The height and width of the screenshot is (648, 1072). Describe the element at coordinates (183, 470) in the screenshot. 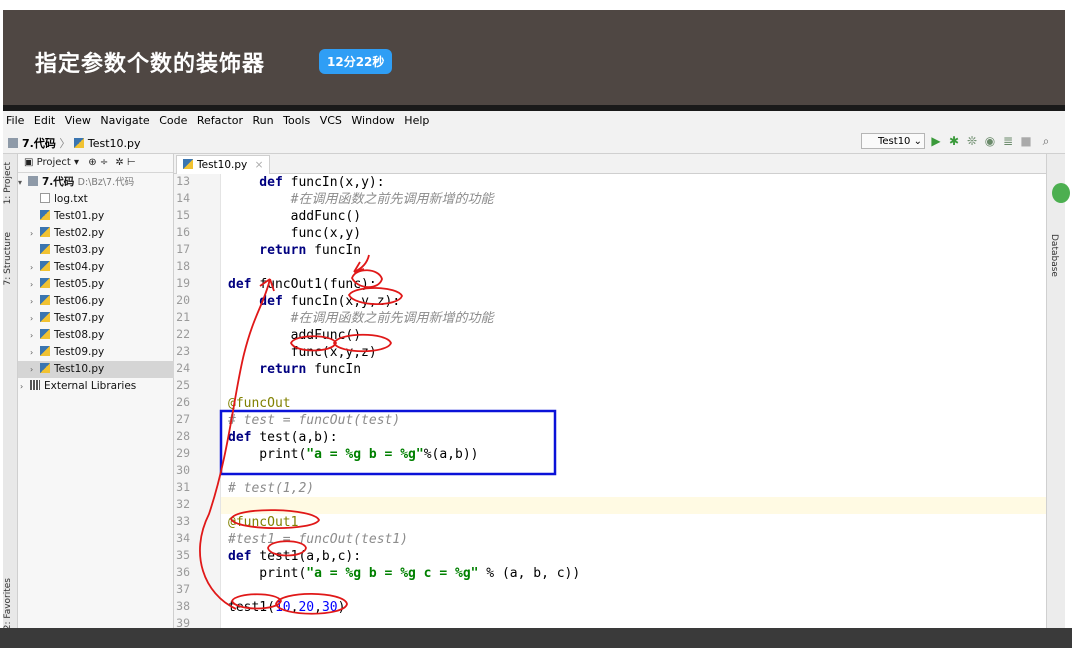

I see `line-number: 30` at that location.